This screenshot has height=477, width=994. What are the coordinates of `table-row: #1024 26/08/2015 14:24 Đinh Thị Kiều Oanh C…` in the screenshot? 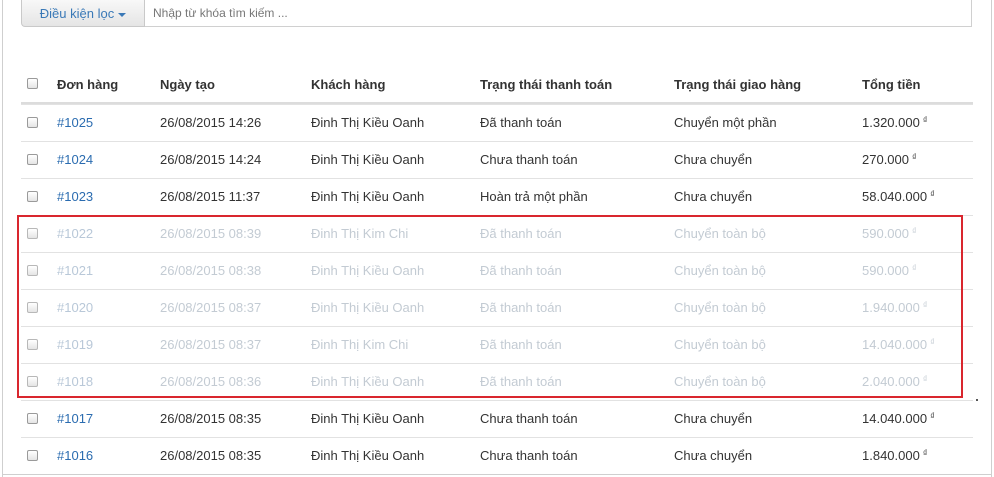 It's located at (497, 159).